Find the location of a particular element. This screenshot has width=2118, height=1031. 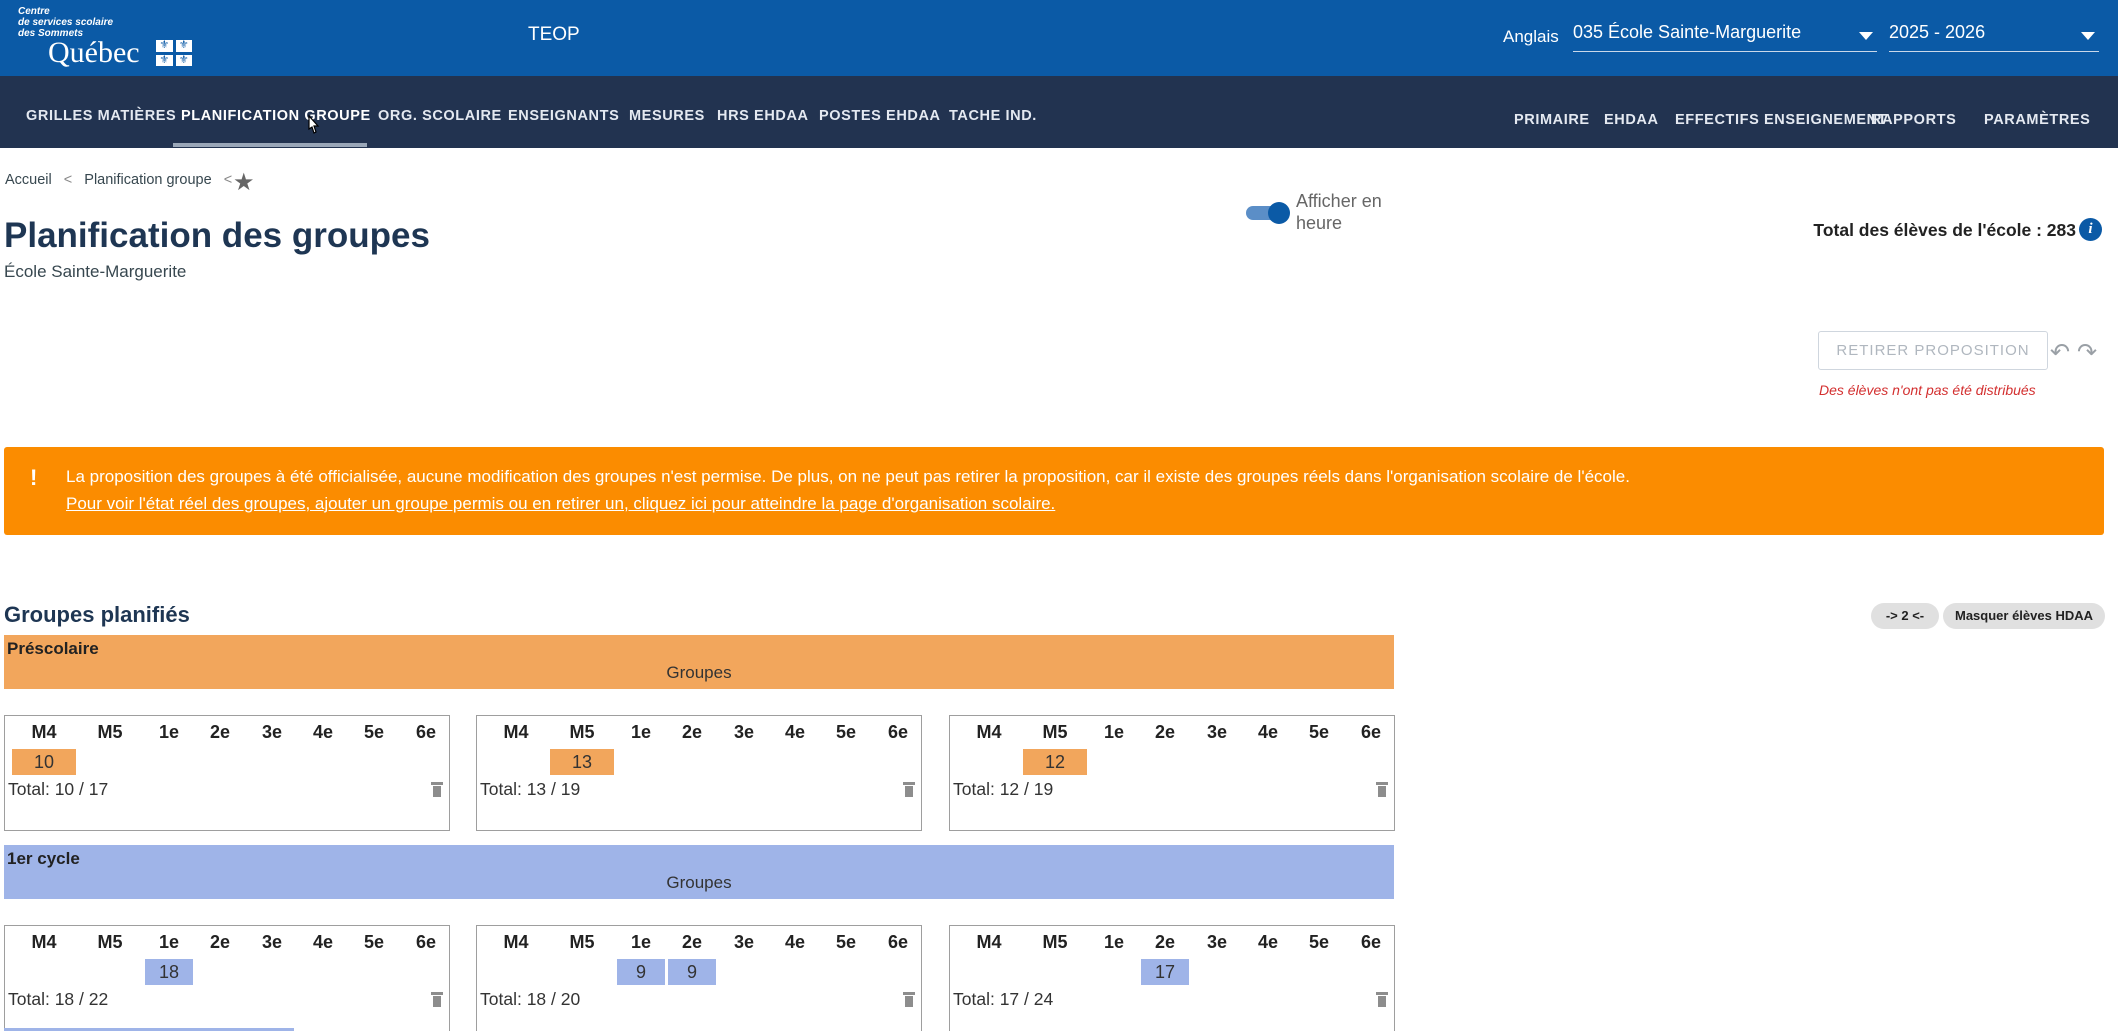

toggle-label: Afficher en heure is located at coordinates (1339, 212).